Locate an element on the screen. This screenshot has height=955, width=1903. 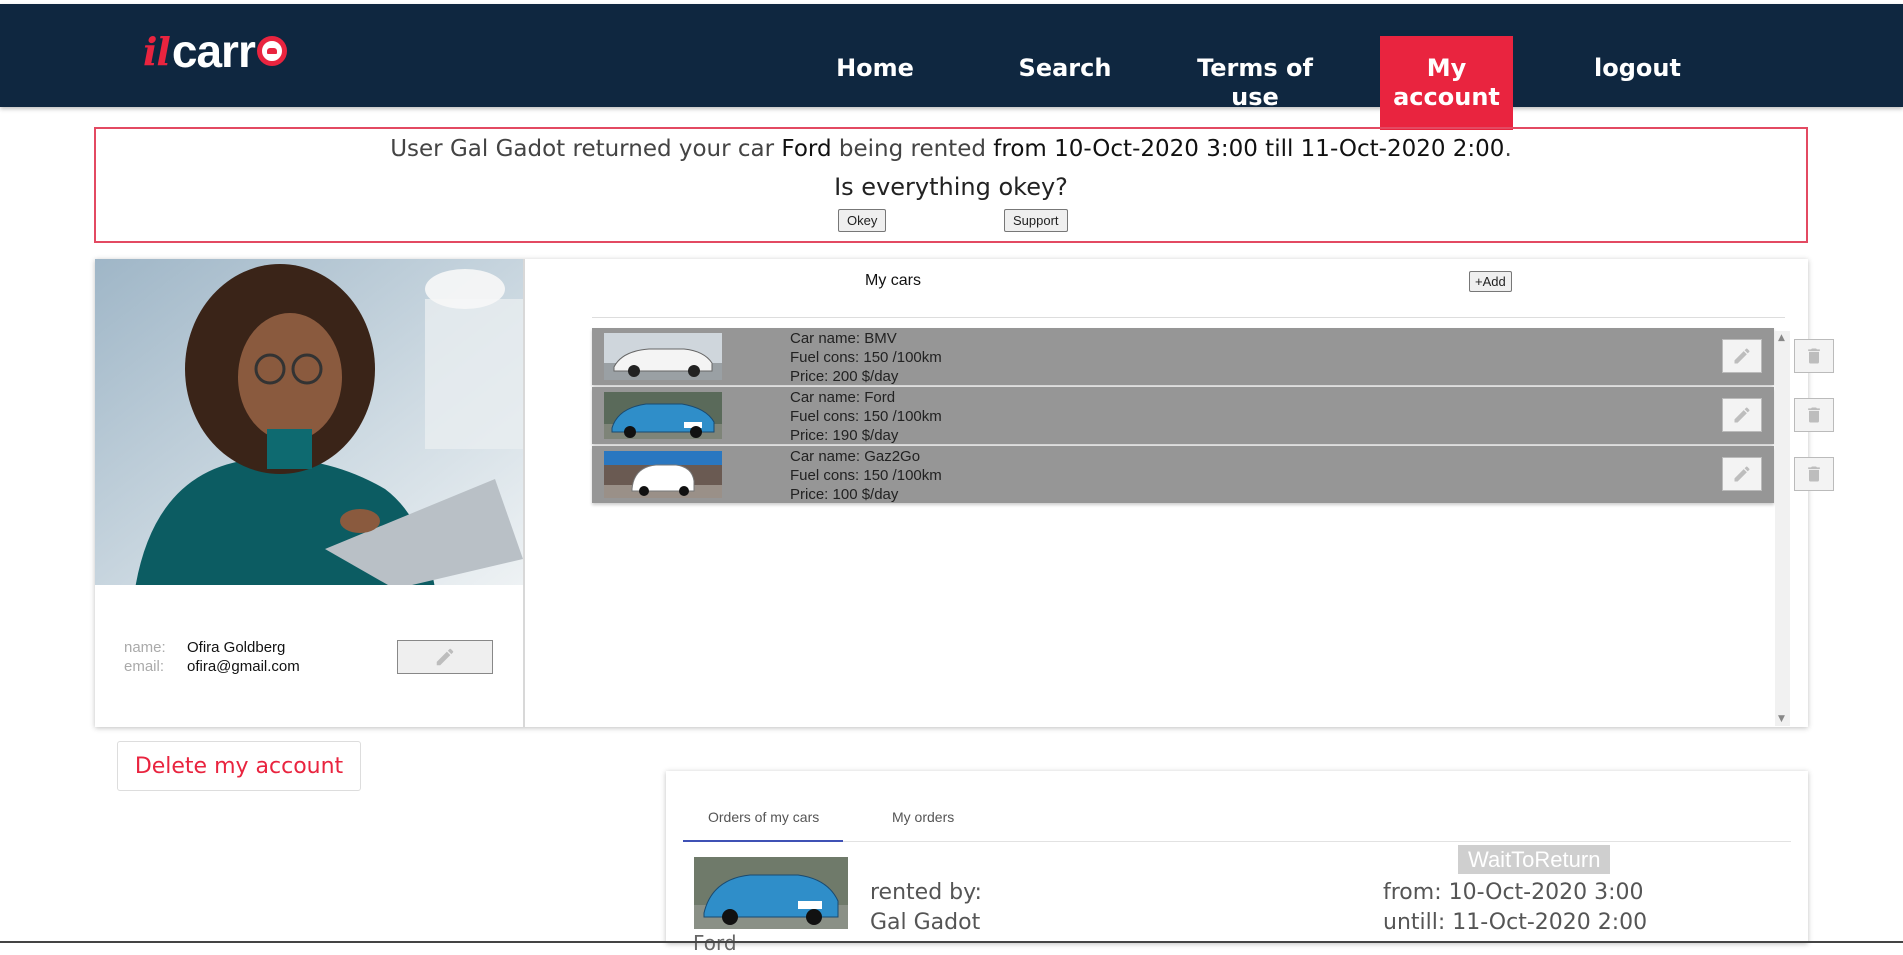
email-label: email: is located at coordinates (144, 666).